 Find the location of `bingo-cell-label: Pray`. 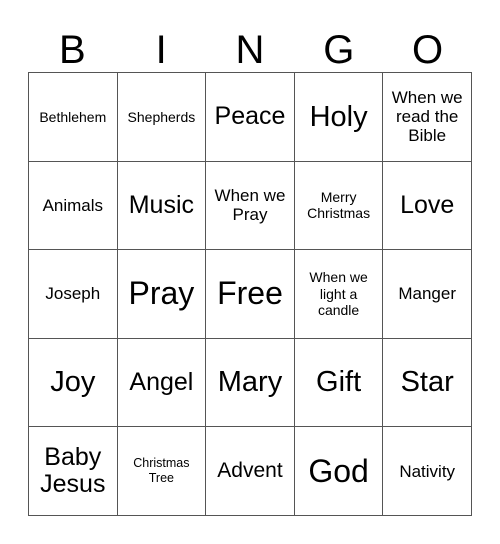

bingo-cell-label: Pray is located at coordinates (161, 293).